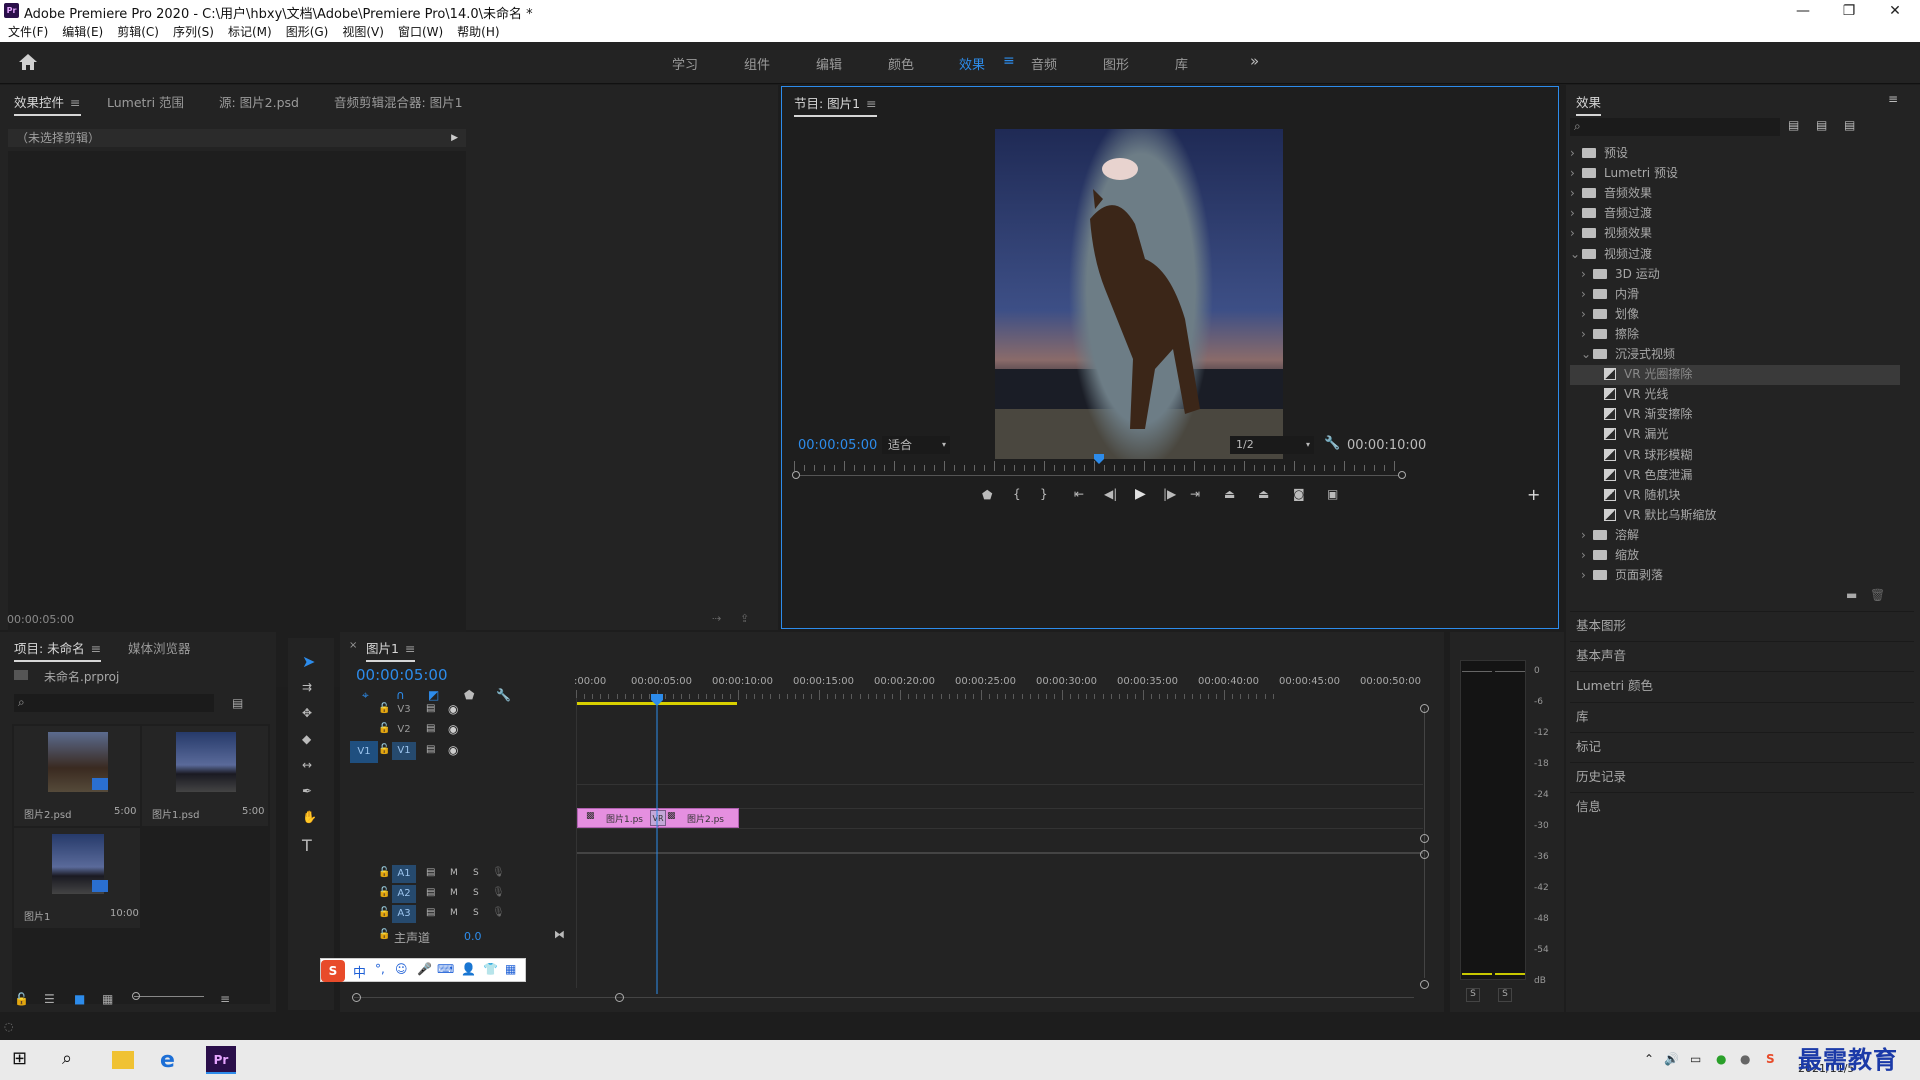 The width and height of the screenshot is (1920, 1080). Describe the element at coordinates (1742, 625) in the screenshot. I see `collapsed-panel-section: 基本图形` at that location.